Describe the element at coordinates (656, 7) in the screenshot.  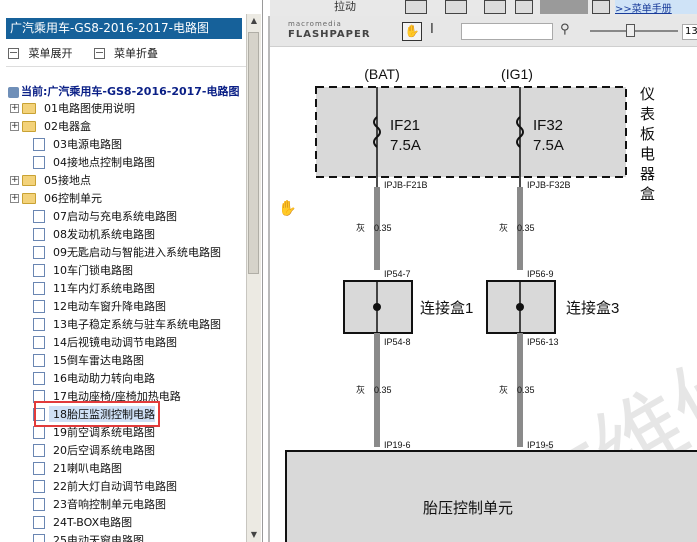
I see `menu-manual-link: >>菜单手册` at that location.